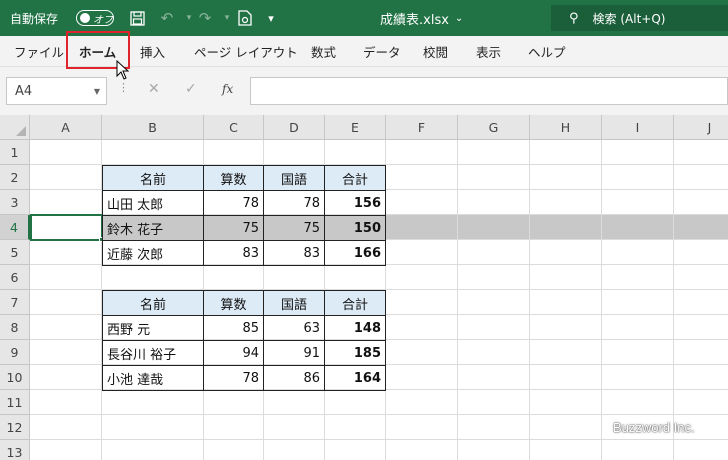  What do you see at coordinates (294, 303) in the screenshot?
I see `table2-header-cell: 国語` at bounding box center [294, 303].